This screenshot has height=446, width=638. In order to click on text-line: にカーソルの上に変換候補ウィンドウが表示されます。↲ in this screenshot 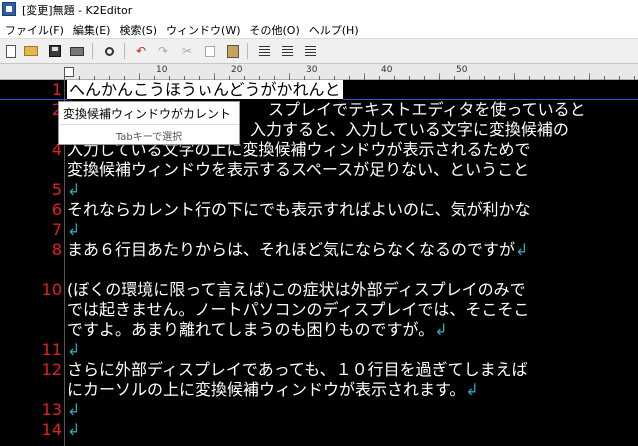, I will do `click(273, 389)`.